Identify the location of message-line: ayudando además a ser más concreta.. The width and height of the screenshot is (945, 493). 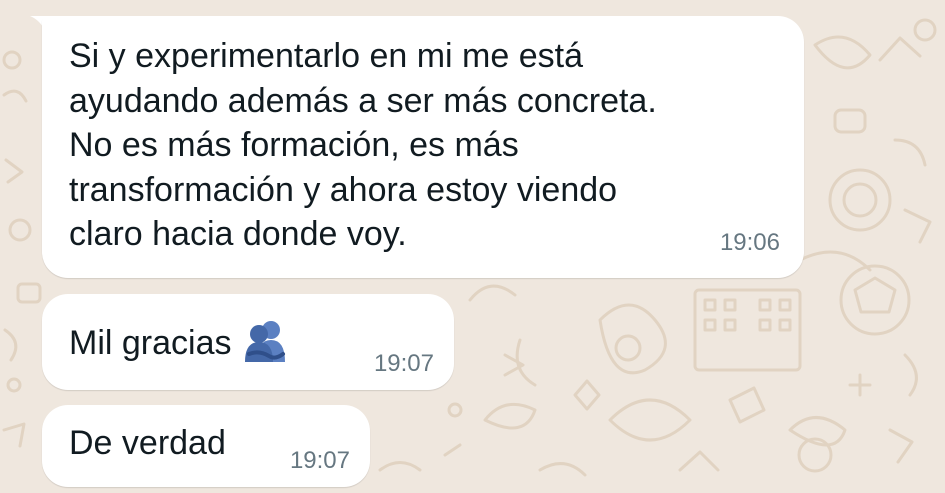
(363, 100).